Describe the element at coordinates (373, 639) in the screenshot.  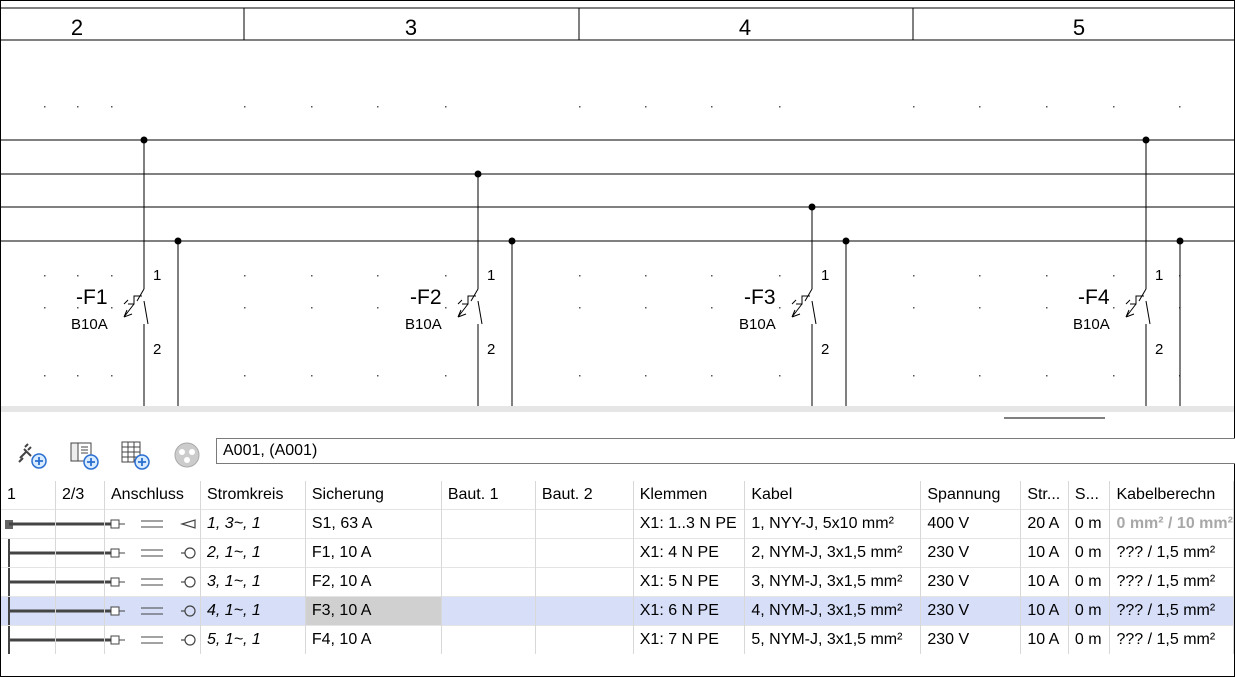
I see `sicherung-cell: F4, 10 A` at that location.